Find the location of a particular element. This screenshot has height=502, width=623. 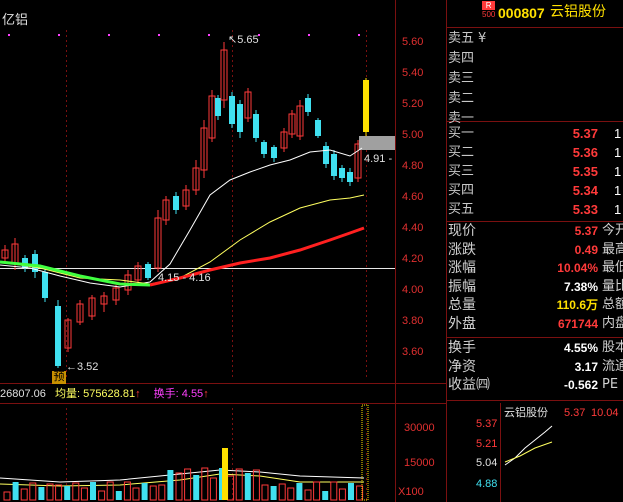

current-price-box is located at coordinates (377, 143).